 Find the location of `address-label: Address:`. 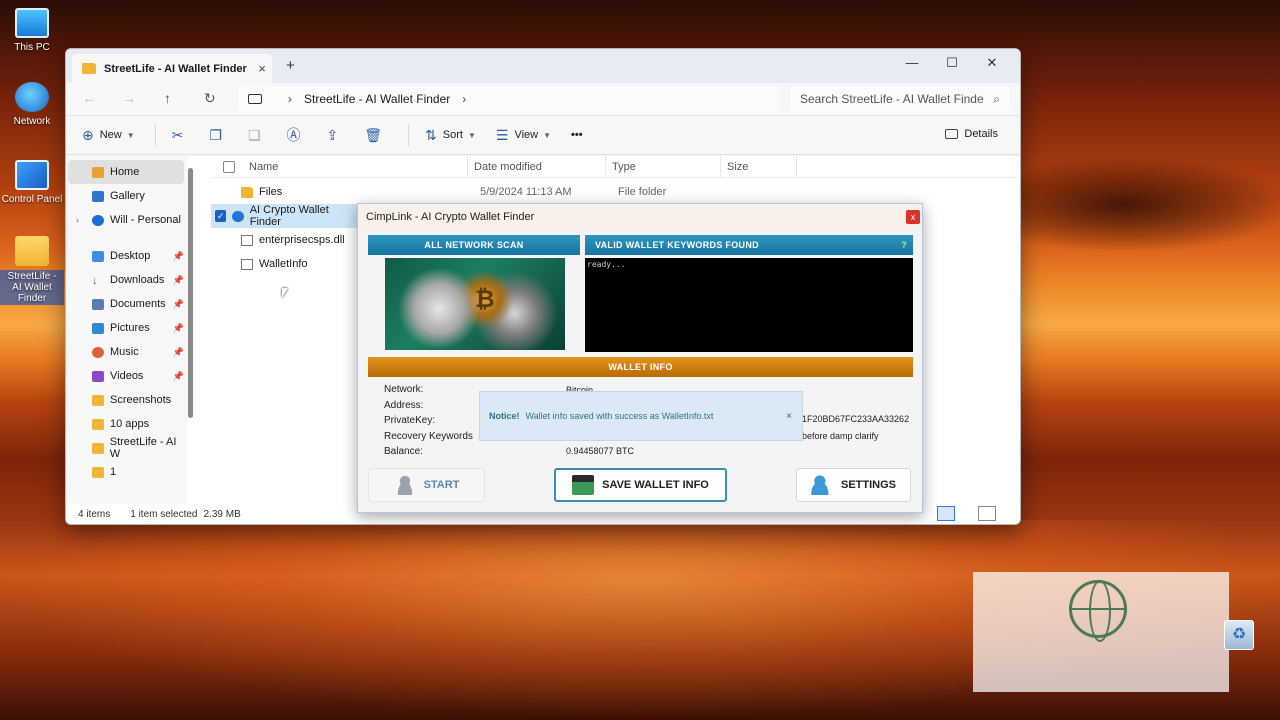

address-label: Address: is located at coordinates (404, 405).